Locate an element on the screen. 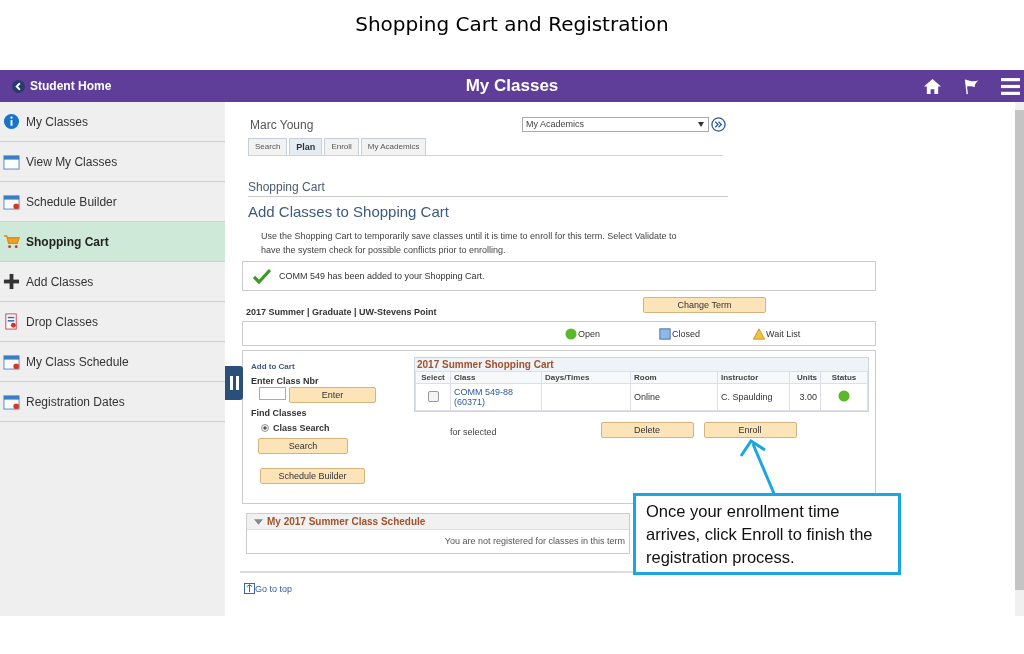  go-to-top-icon is located at coordinates (249, 588).